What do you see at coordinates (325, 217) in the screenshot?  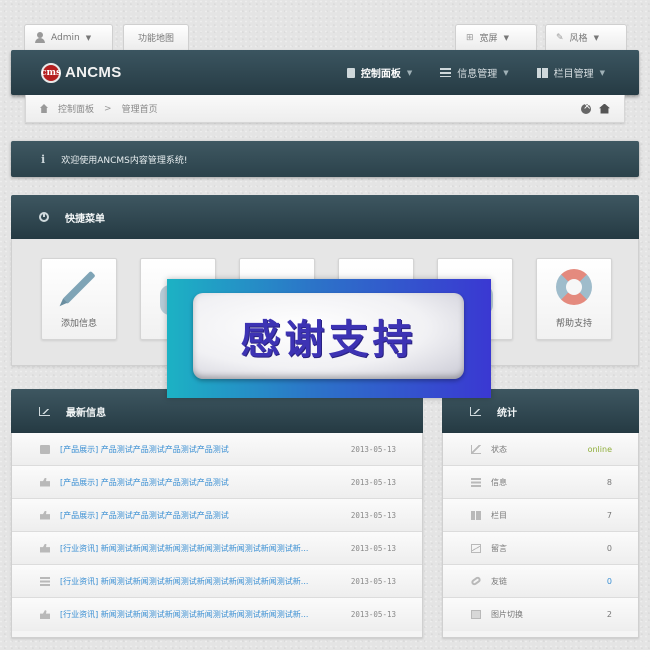 I see `quick-menu-header: 快捷菜单` at bounding box center [325, 217].